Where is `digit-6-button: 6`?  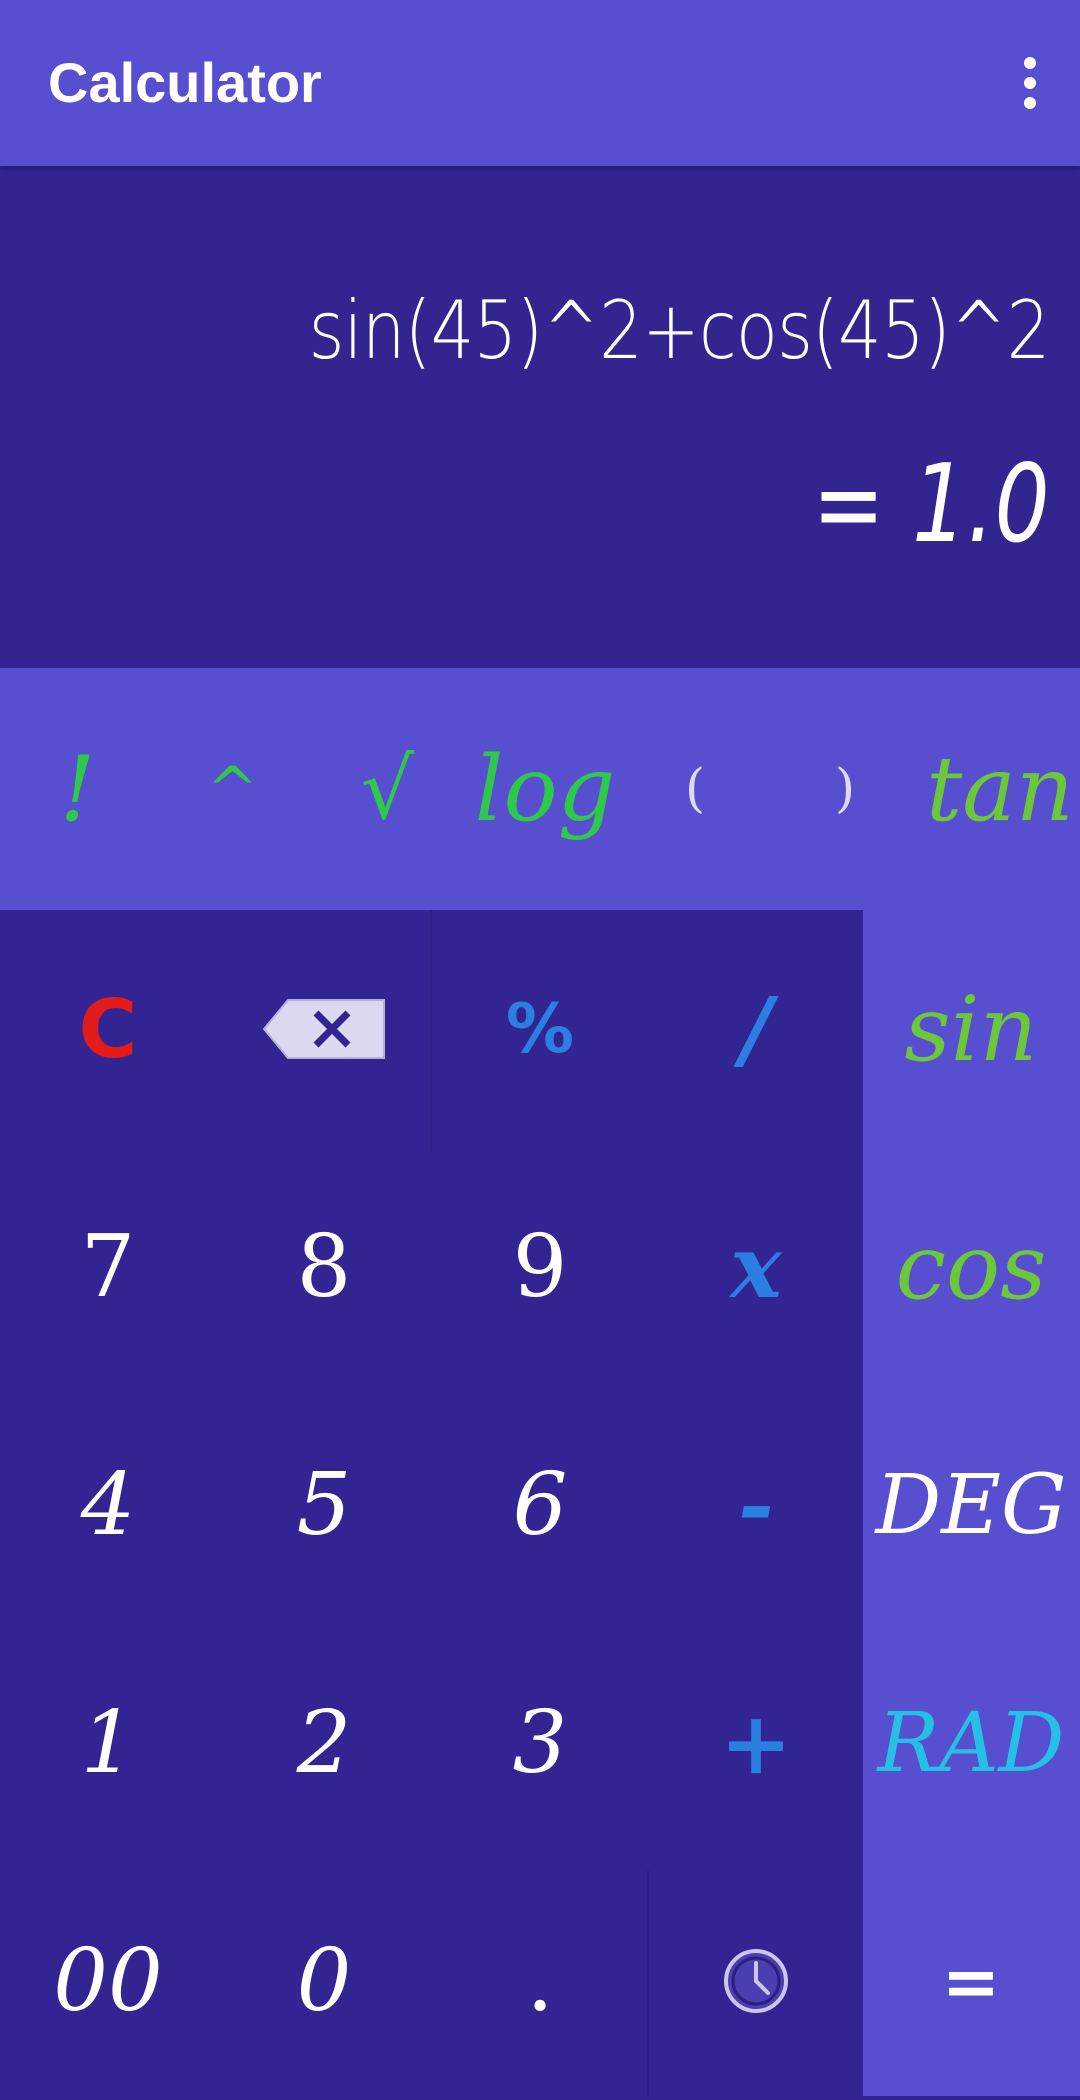
digit-6-button: 6 is located at coordinates (540, 1505).